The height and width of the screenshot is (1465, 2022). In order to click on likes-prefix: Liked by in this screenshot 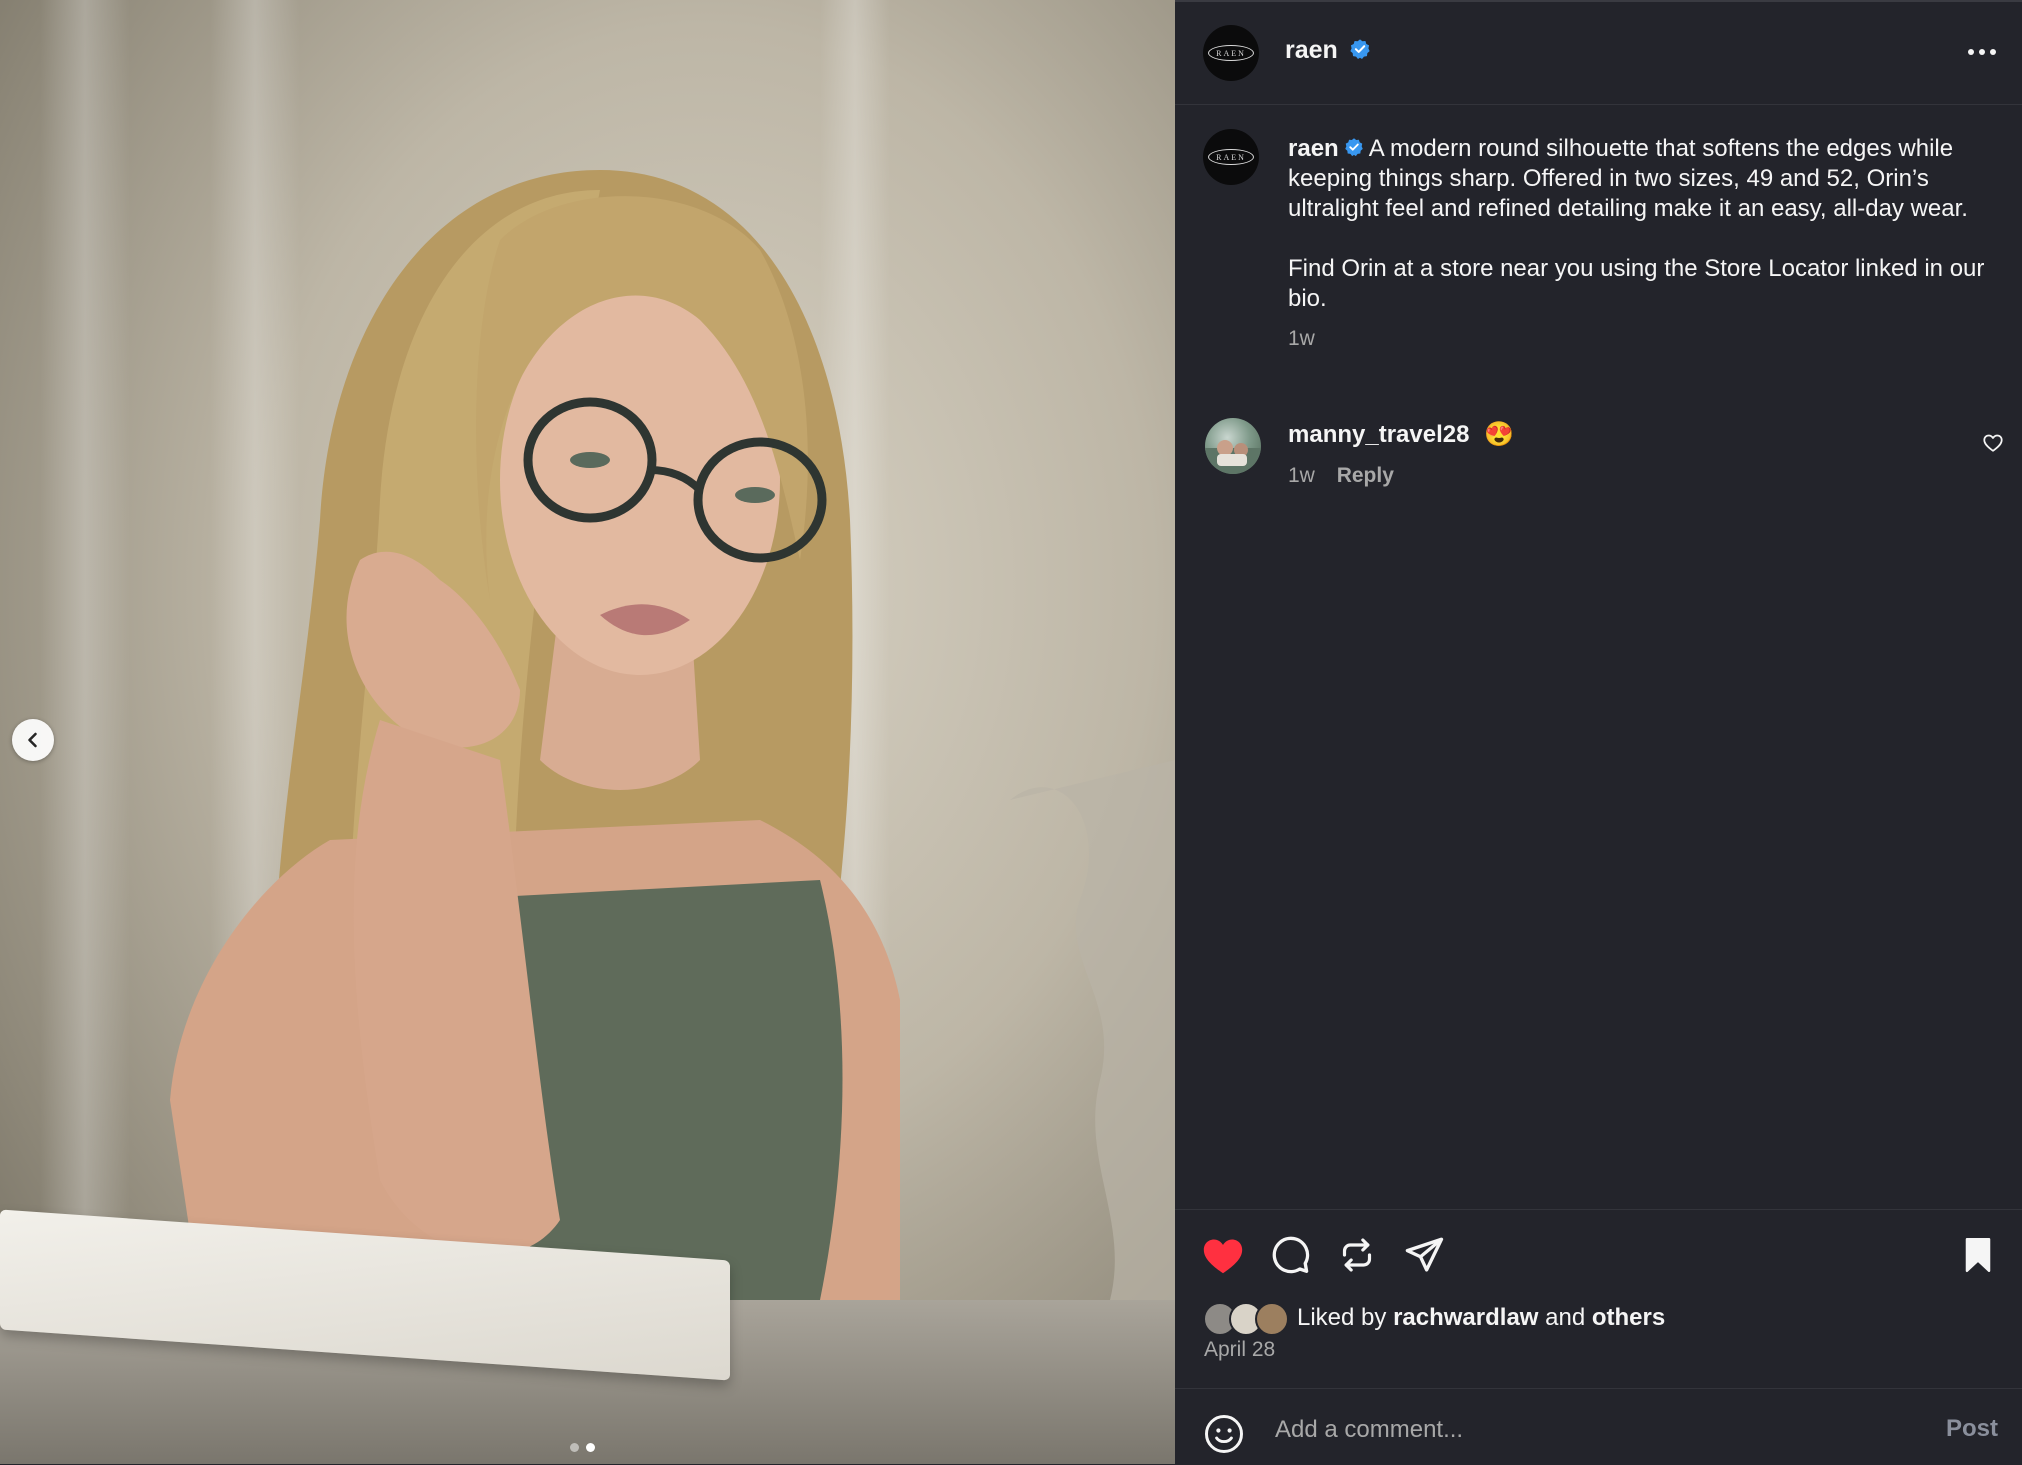, I will do `click(1342, 1317)`.